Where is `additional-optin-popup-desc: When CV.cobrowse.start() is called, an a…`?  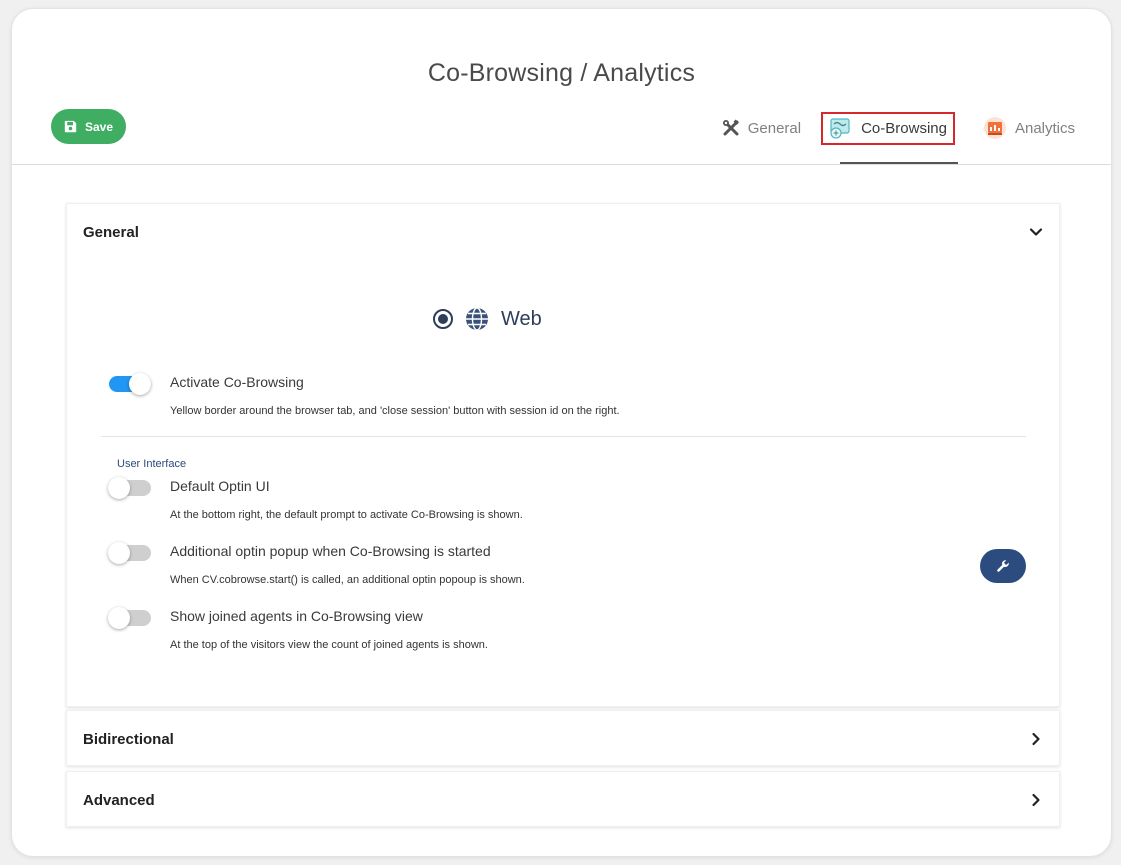 additional-optin-popup-desc: When CV.cobrowse.start() is called, an a… is located at coordinates (347, 580).